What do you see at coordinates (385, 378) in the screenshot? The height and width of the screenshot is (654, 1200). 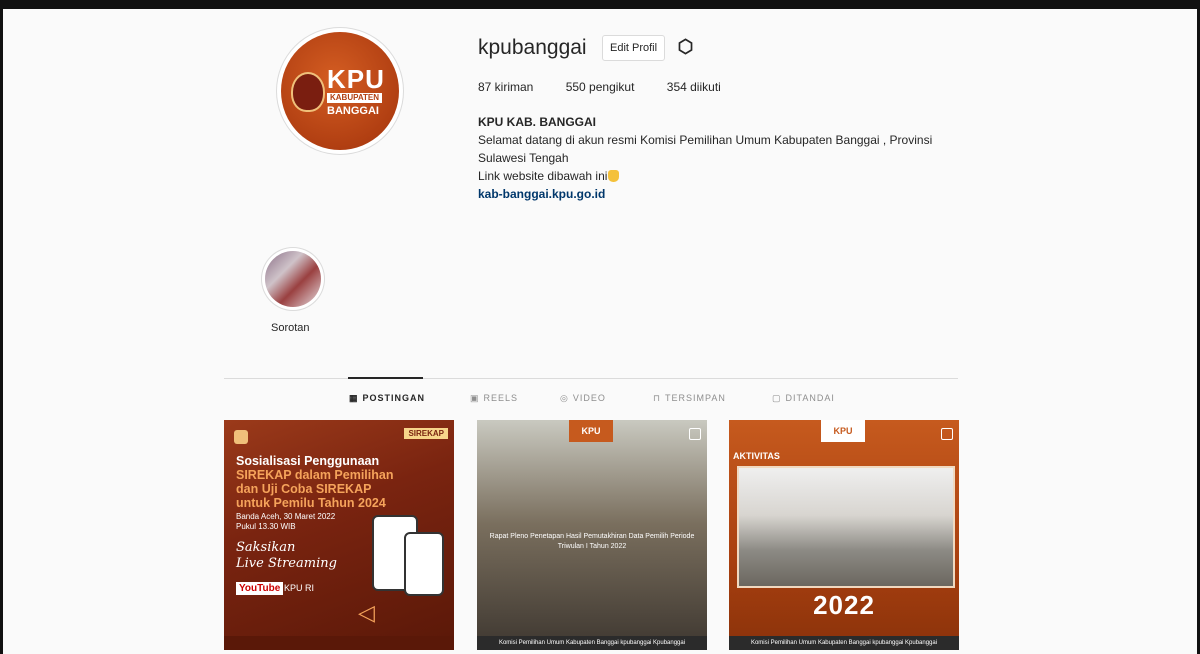 I see `active-tab-indicator` at bounding box center [385, 378].